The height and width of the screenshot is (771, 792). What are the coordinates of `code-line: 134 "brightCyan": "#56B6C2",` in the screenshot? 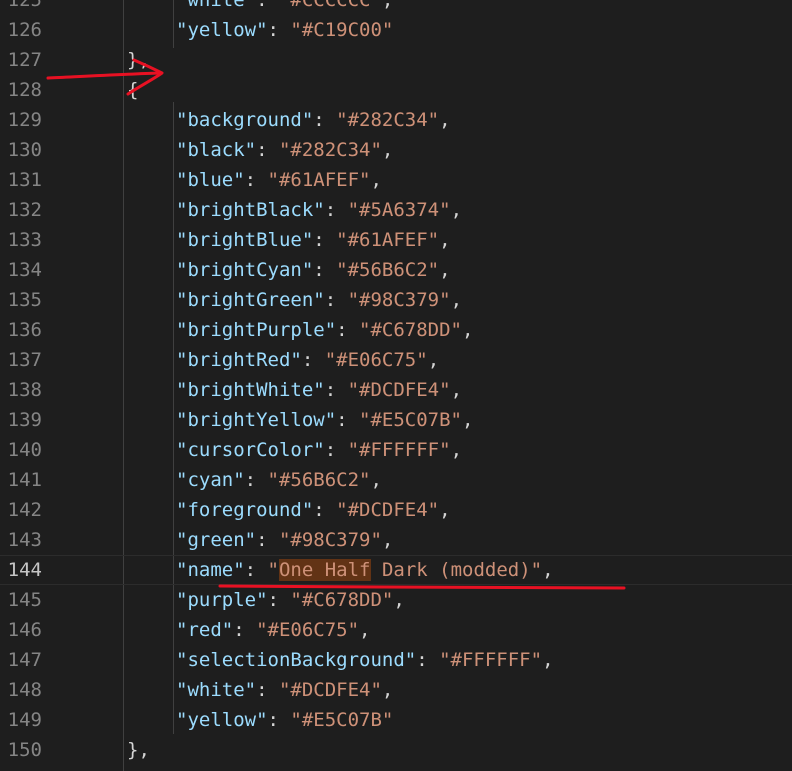 It's located at (396, 270).